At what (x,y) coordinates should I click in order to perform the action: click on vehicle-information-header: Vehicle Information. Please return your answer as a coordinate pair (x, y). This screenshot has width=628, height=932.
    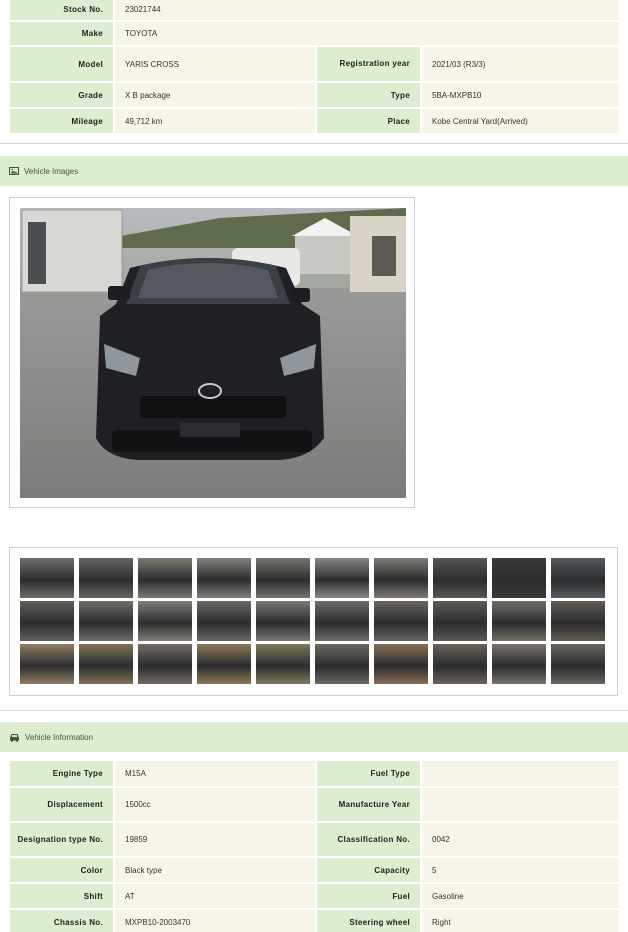
    Looking at the image, I should click on (314, 737).